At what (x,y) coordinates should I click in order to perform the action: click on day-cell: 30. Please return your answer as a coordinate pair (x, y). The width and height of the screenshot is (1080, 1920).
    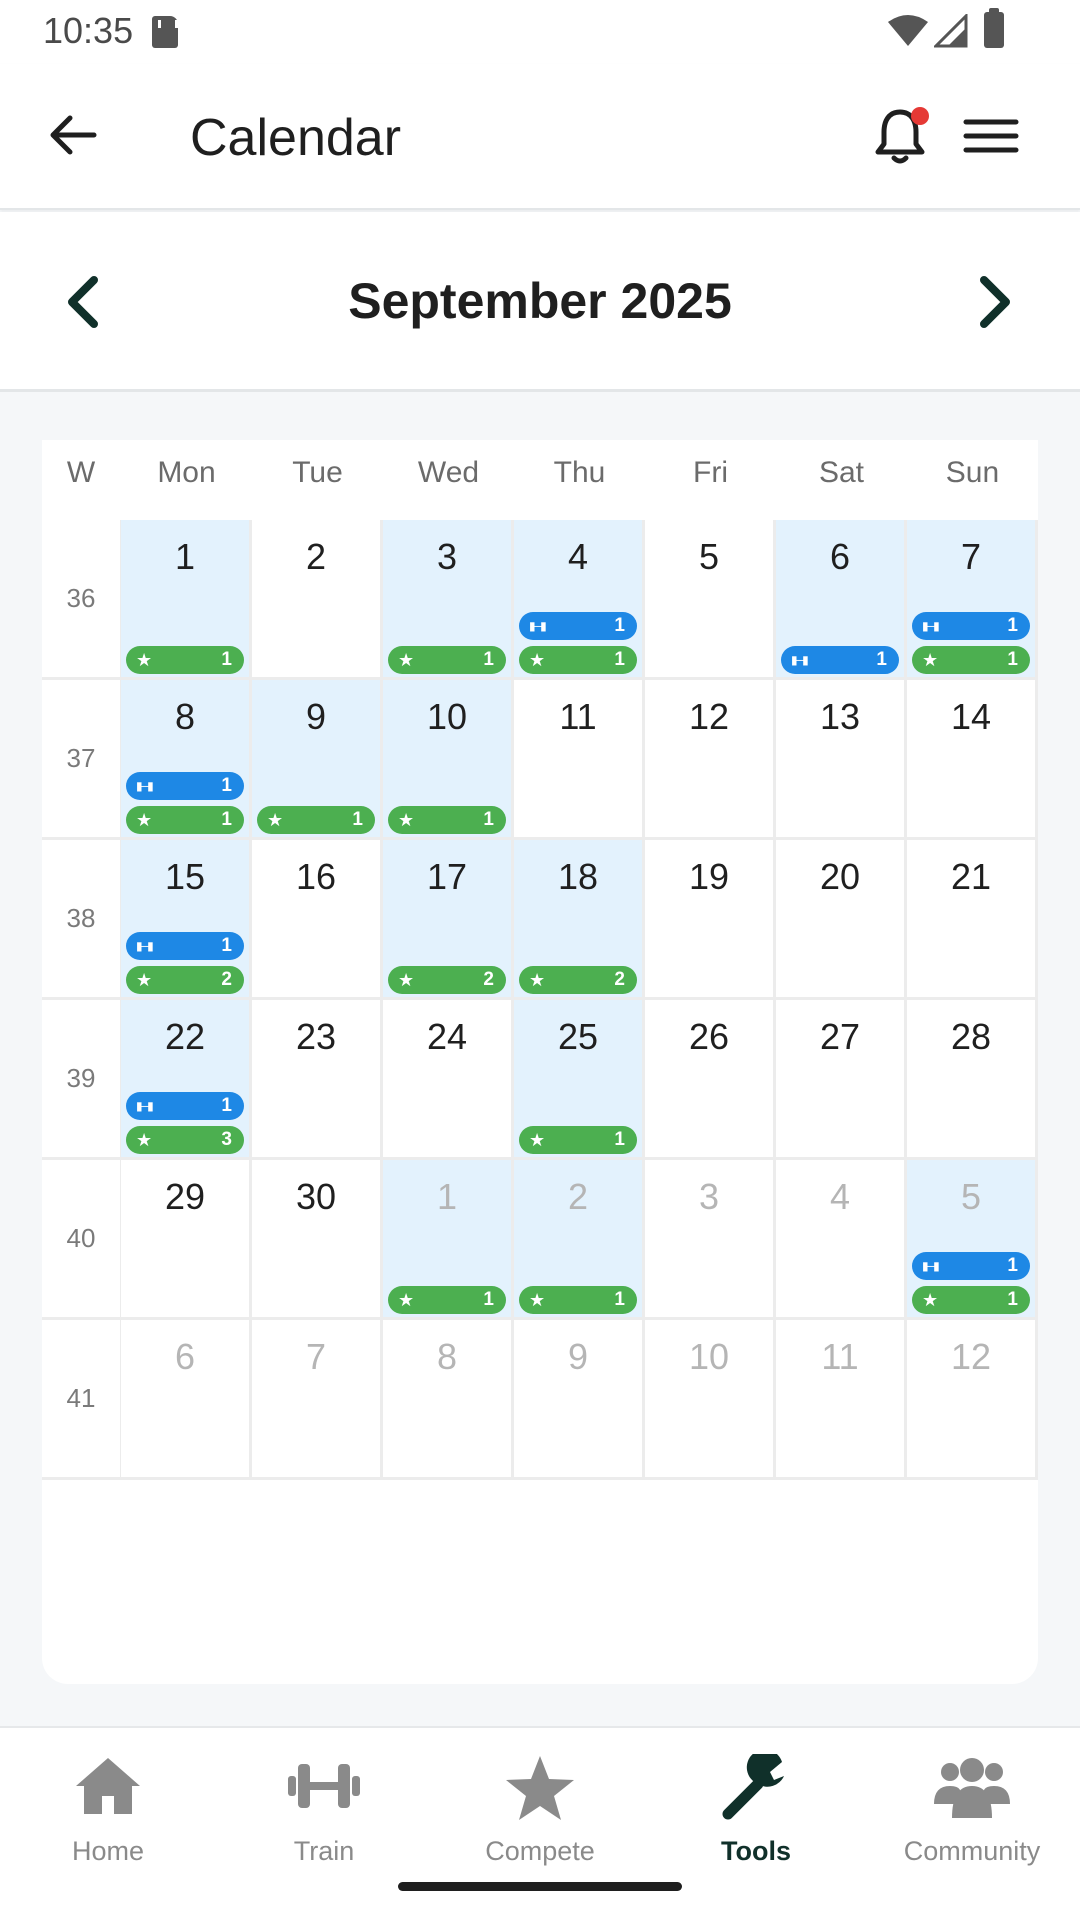
    Looking at the image, I should click on (317, 1240).